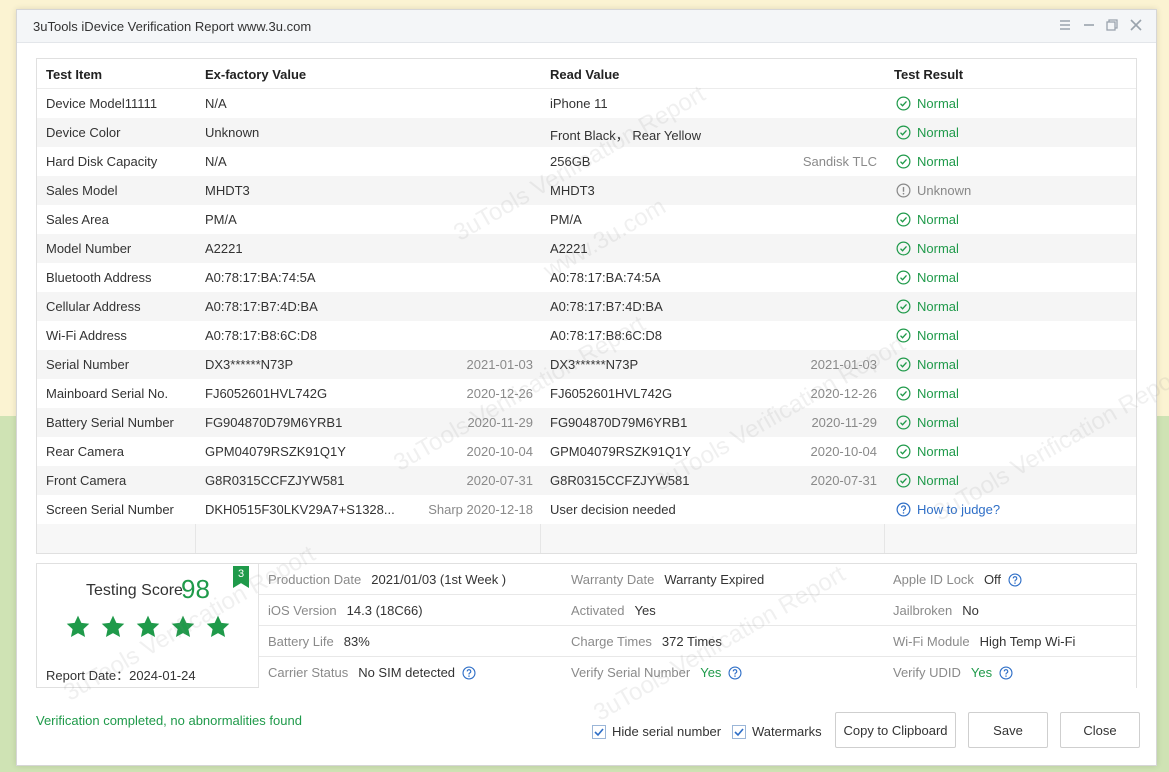 This screenshot has height=772, width=1169. Describe the element at coordinates (606, 306) in the screenshot. I see `read-value: A0:78:17:B7:4D:BA` at that location.